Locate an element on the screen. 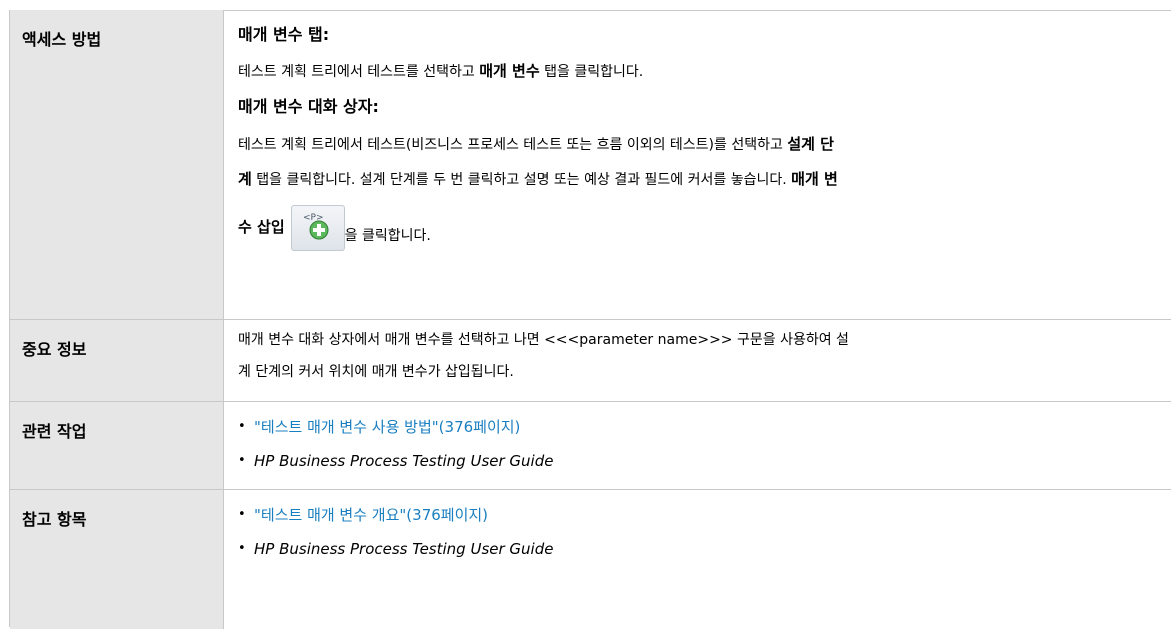 This screenshot has width=1171, height=629. list-item: "테스트 매개 변수 사용 방법"(376페이지) is located at coordinates (700, 427).